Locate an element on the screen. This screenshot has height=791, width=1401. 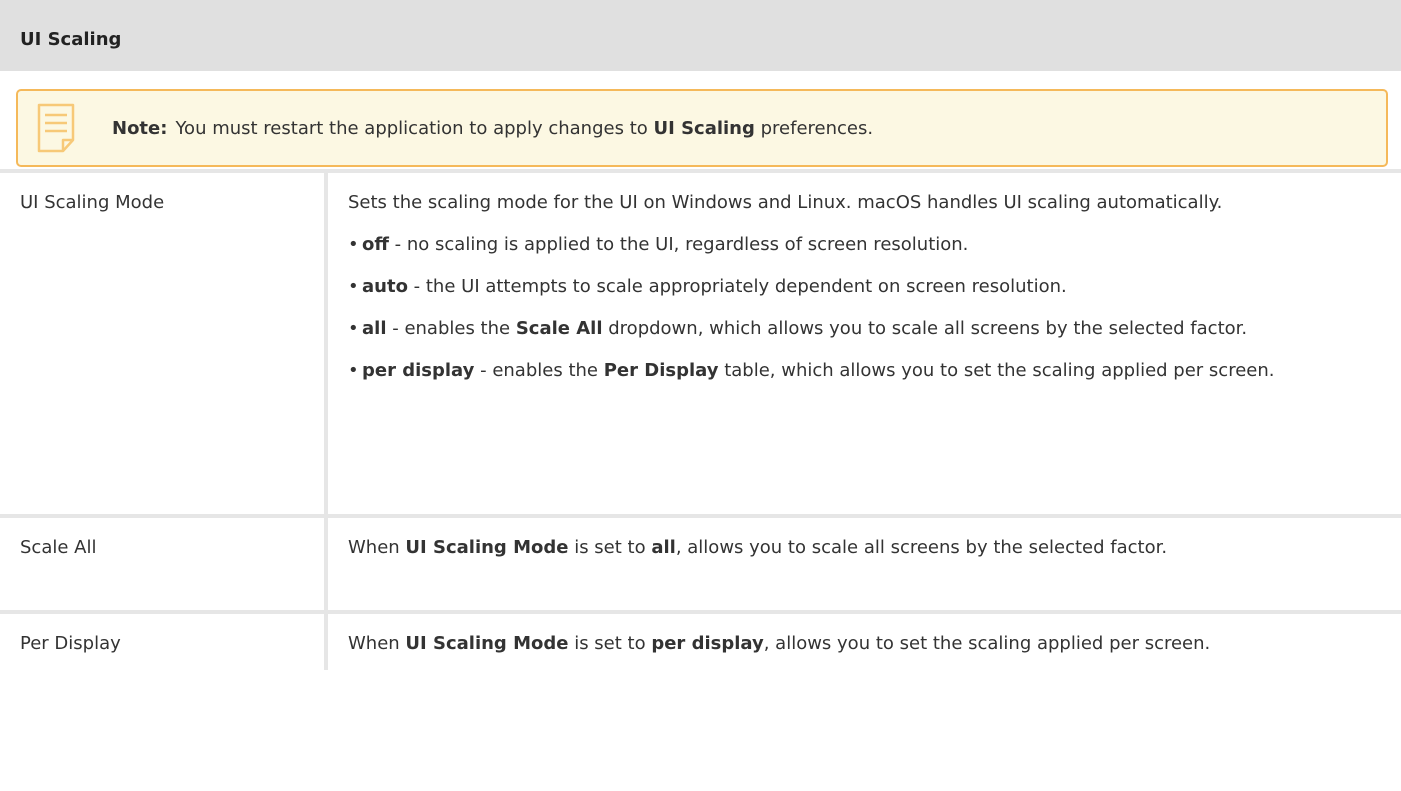
option-key: per display is located at coordinates (418, 370).